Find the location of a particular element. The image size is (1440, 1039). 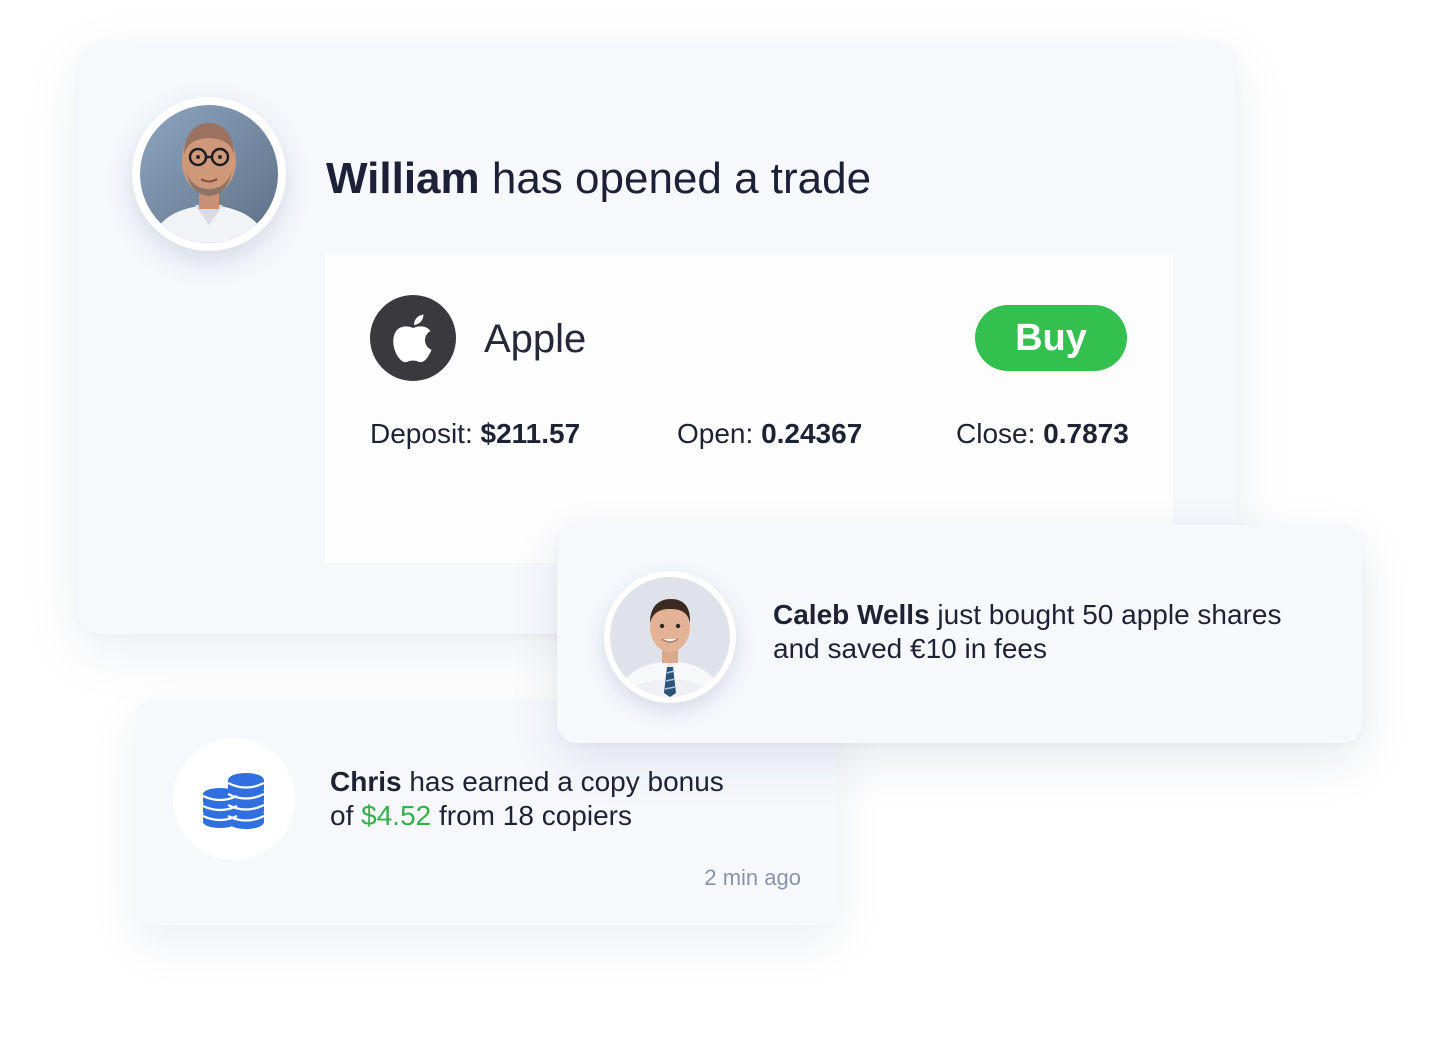

bonus-line-1: Chris has earned a copy bonus is located at coordinates (565, 782).